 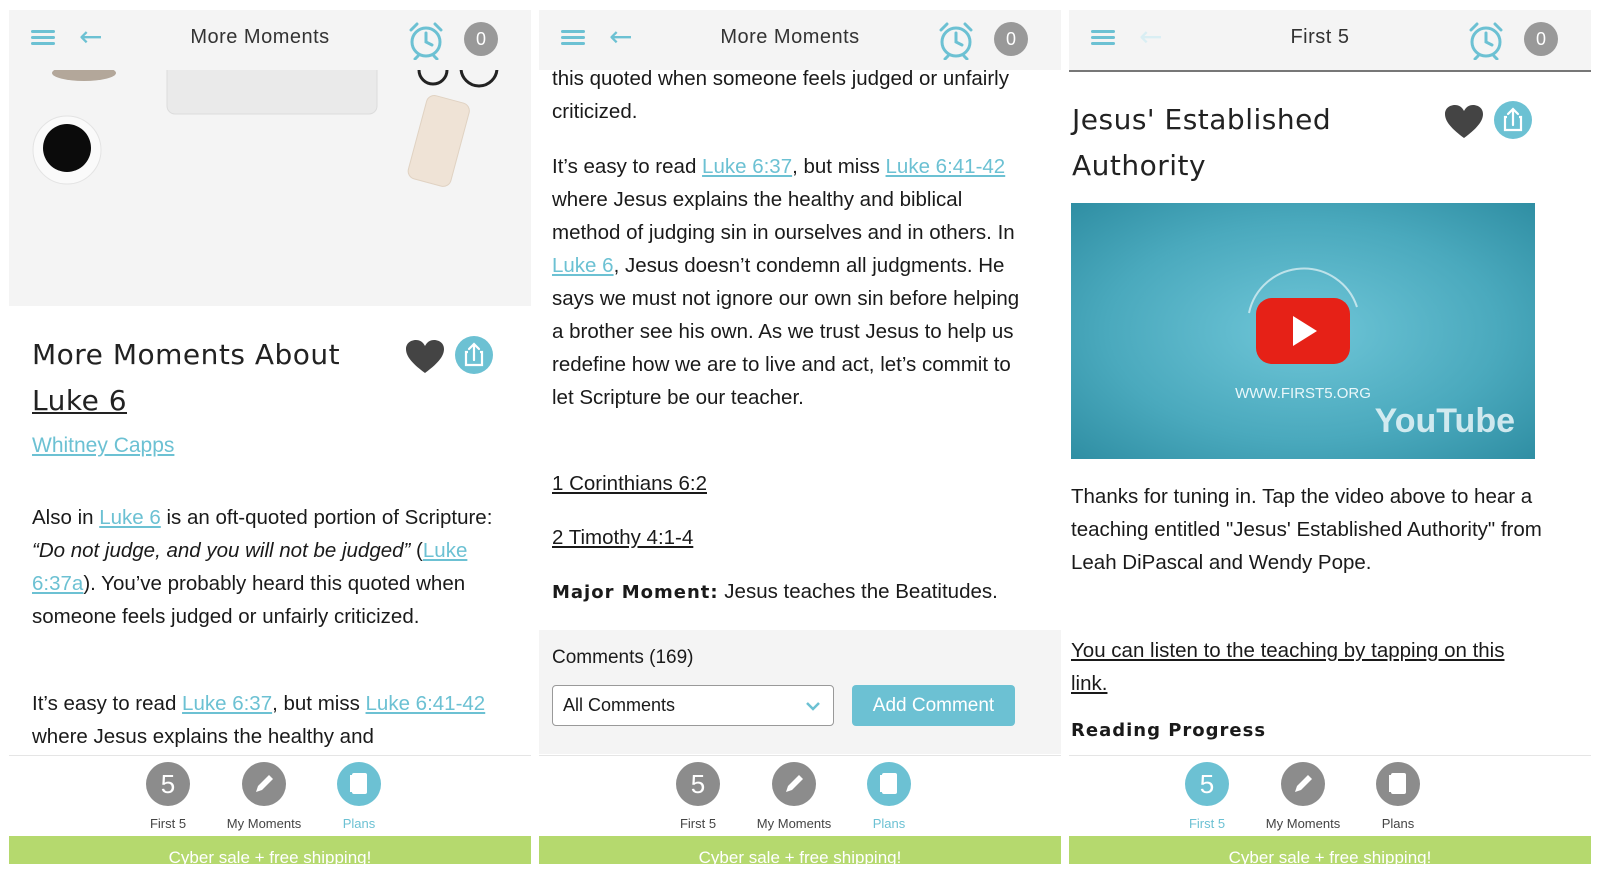 What do you see at coordinates (813, 706) in the screenshot?
I see `chevron-down-icon` at bounding box center [813, 706].